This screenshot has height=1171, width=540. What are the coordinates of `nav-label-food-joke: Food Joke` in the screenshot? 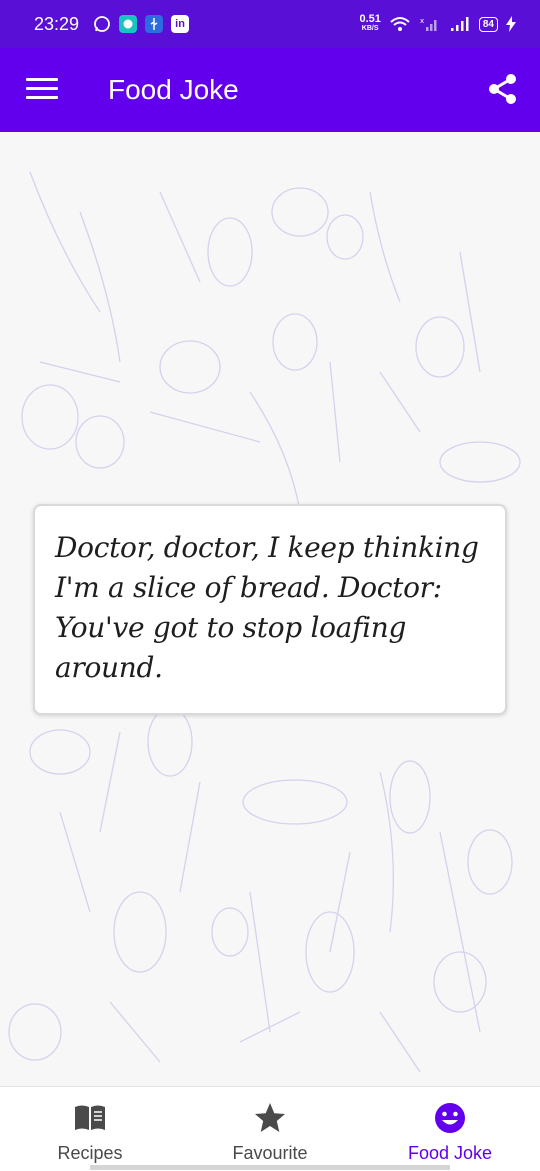 It's located at (450, 1153).